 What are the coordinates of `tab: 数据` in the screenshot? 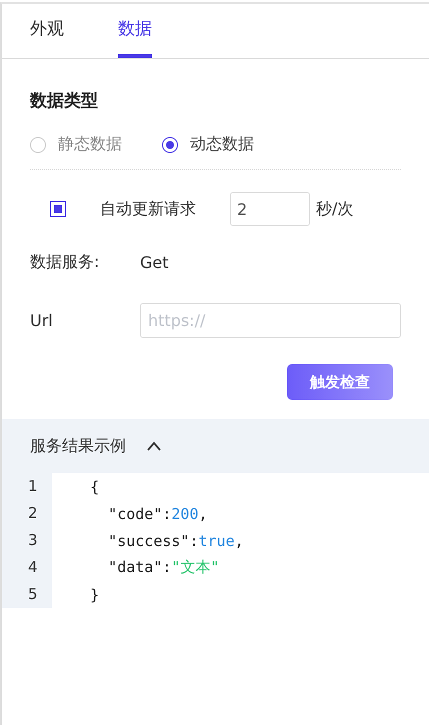 It's located at (135, 31).